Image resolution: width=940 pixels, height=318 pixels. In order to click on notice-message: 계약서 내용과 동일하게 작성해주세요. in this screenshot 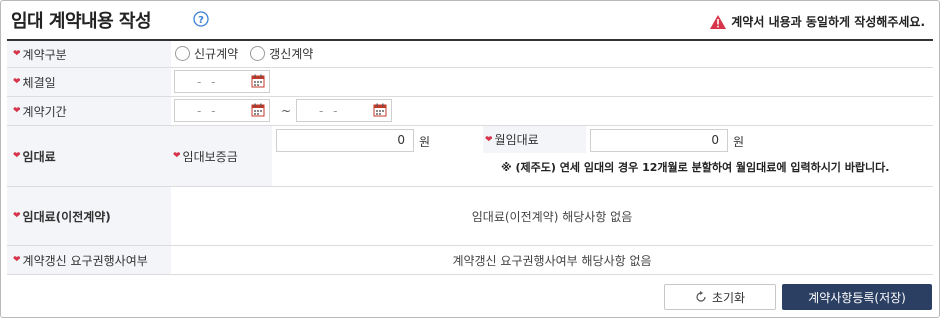, I will do `click(817, 21)`.